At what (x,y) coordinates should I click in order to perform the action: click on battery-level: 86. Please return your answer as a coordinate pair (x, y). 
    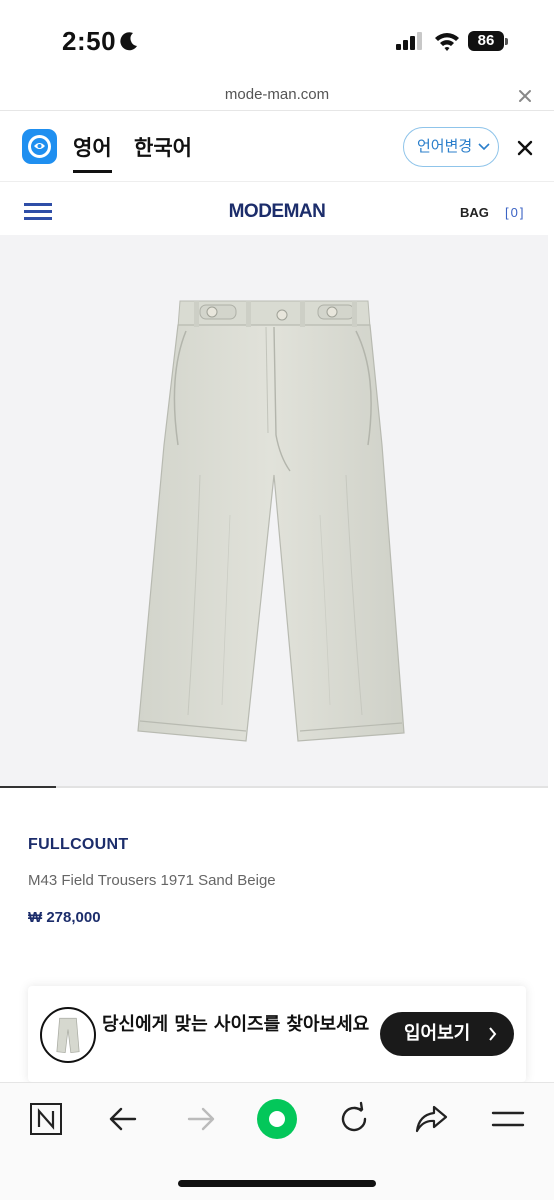
    Looking at the image, I should click on (486, 41).